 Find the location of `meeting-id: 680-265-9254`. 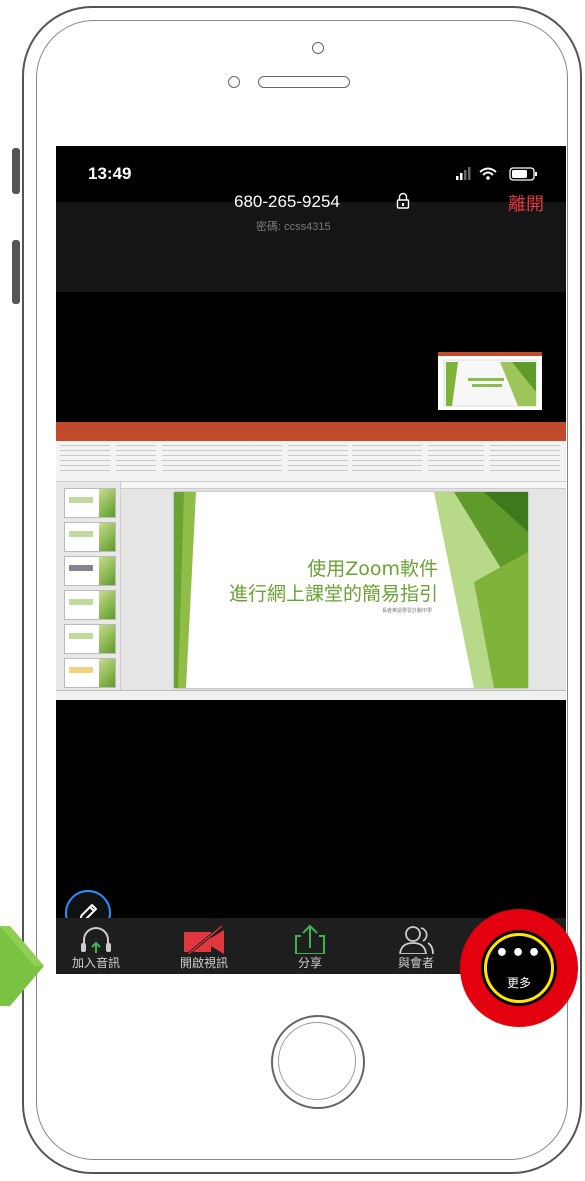

meeting-id: 680-265-9254 is located at coordinates (287, 202).